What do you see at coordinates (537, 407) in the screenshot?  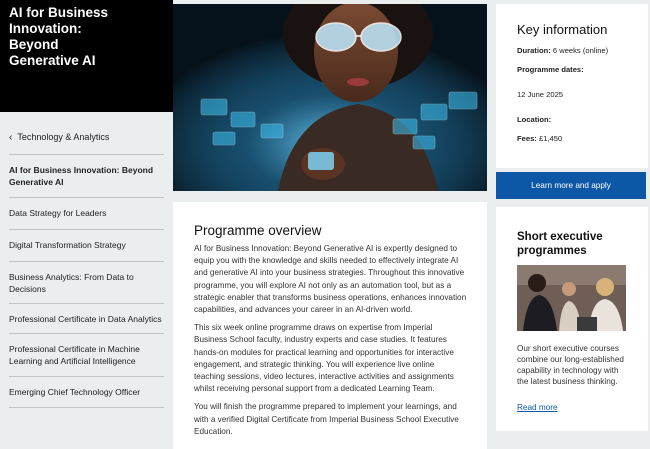 I see `read-more-link: Read more` at bounding box center [537, 407].